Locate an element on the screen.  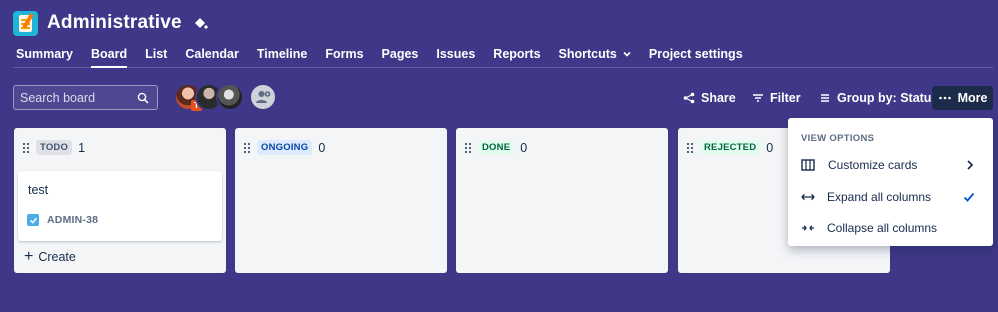
avatar-group: T is located at coordinates (225, 97).